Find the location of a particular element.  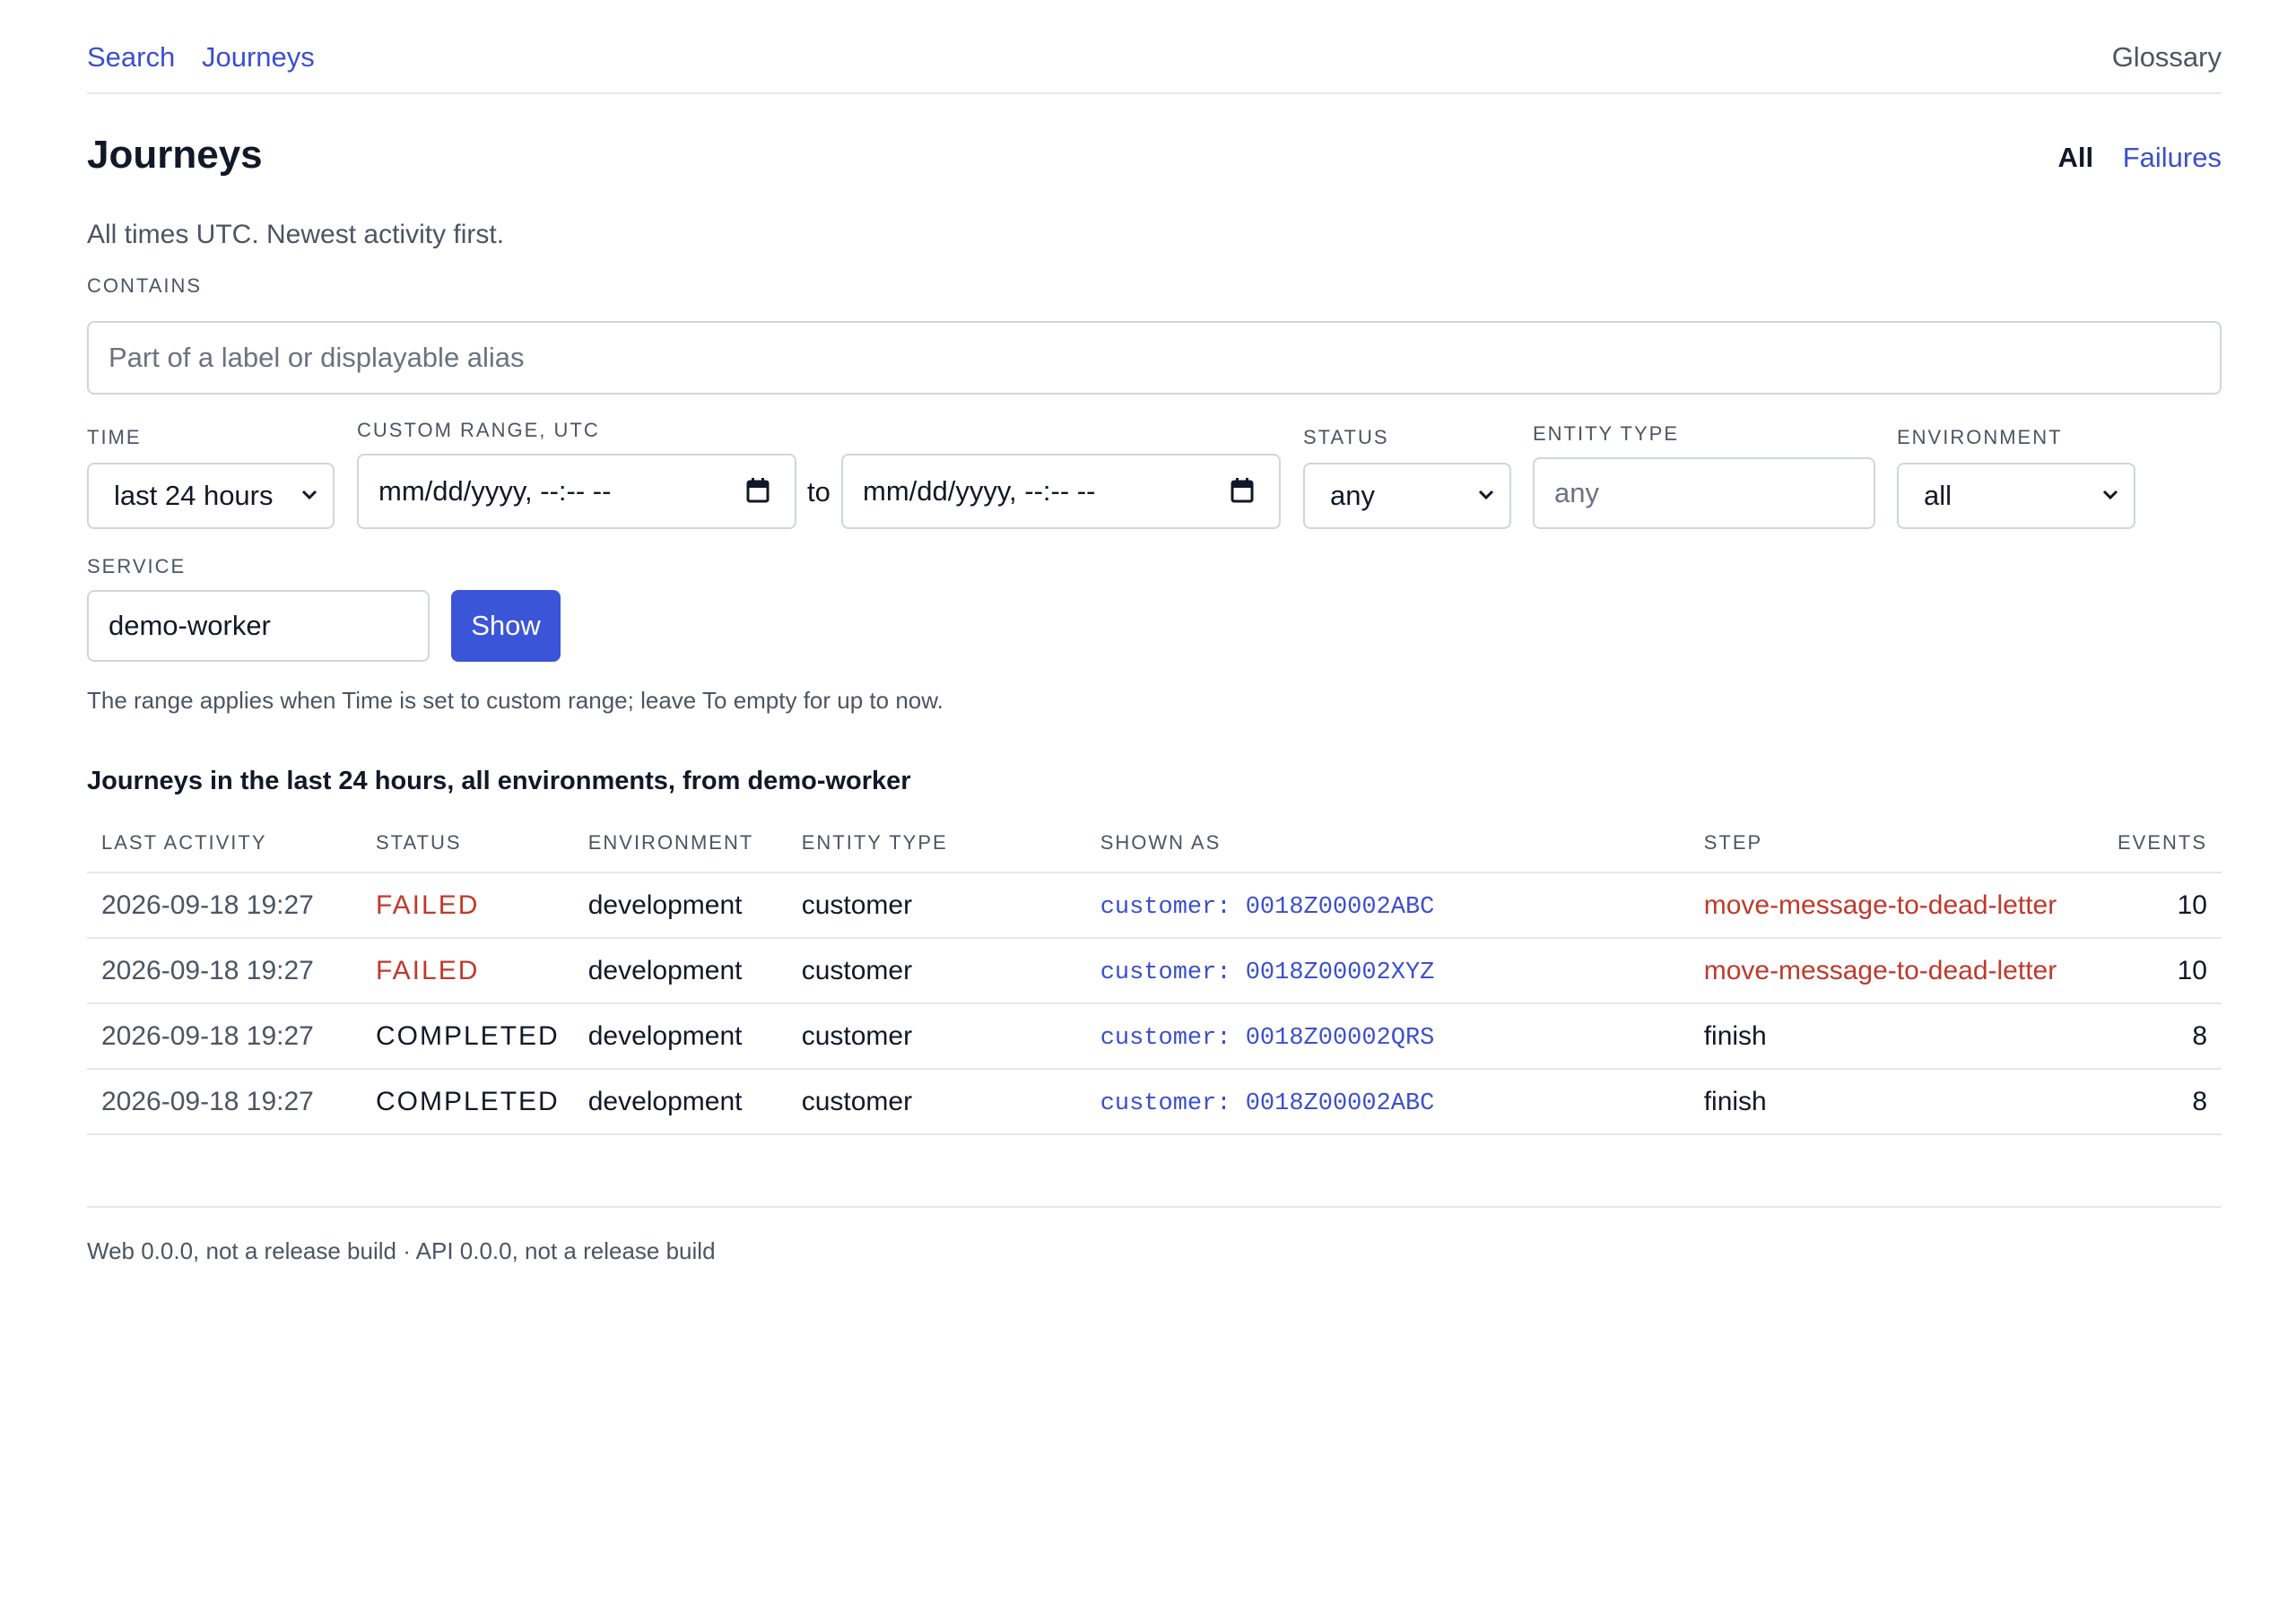

nav-link-search: Search is located at coordinates (131, 57).